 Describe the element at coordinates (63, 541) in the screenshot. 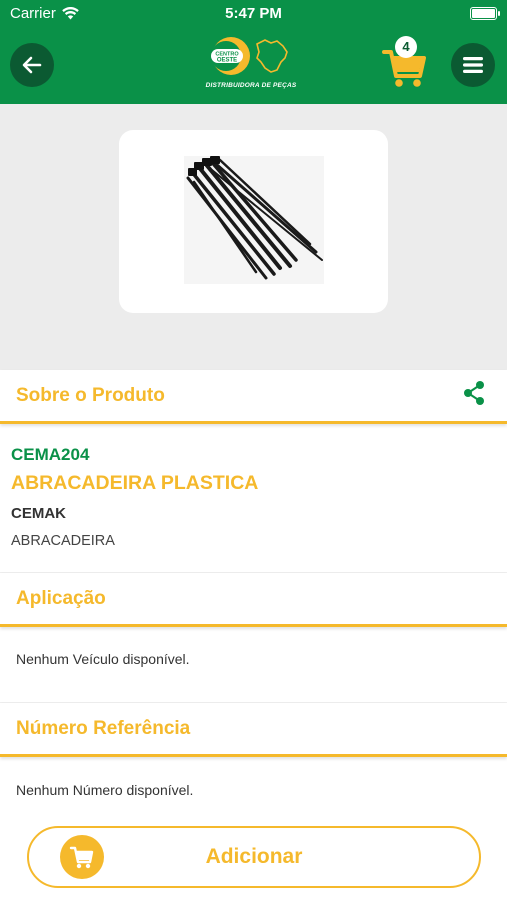

I see `product-category: ABRACADEIRA` at that location.